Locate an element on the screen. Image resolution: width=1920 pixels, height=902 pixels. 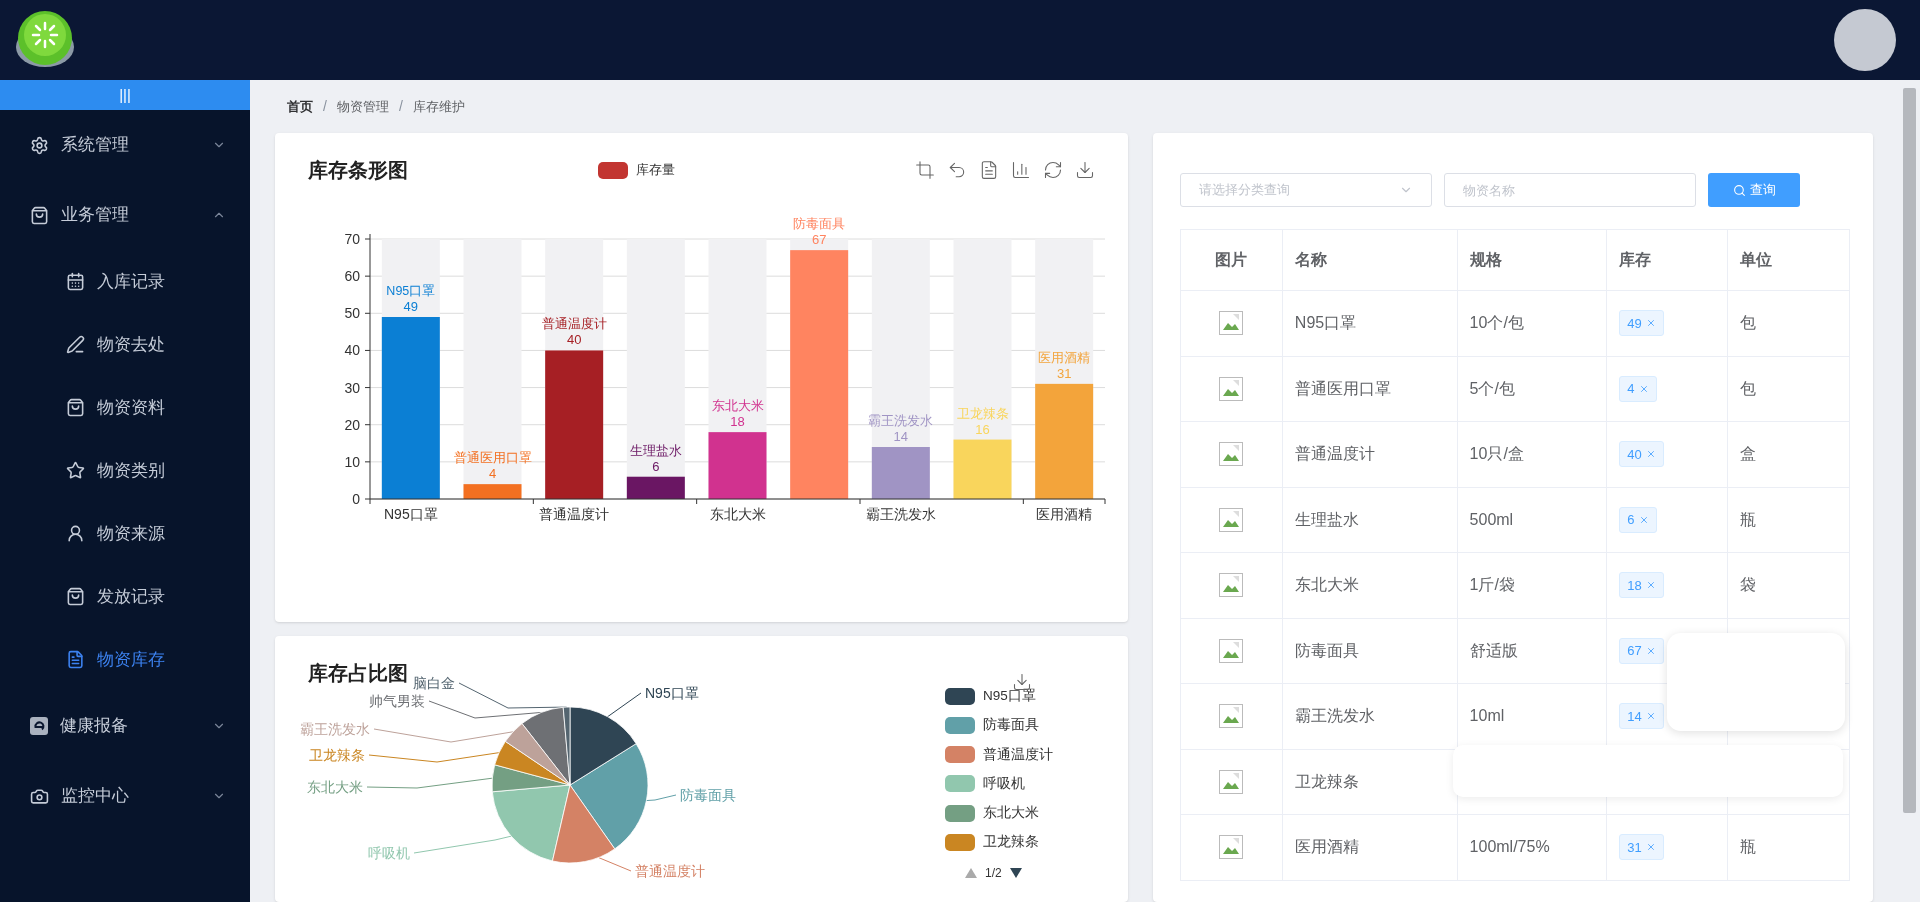
stock-tag: 18 is located at coordinates (1641, 585).